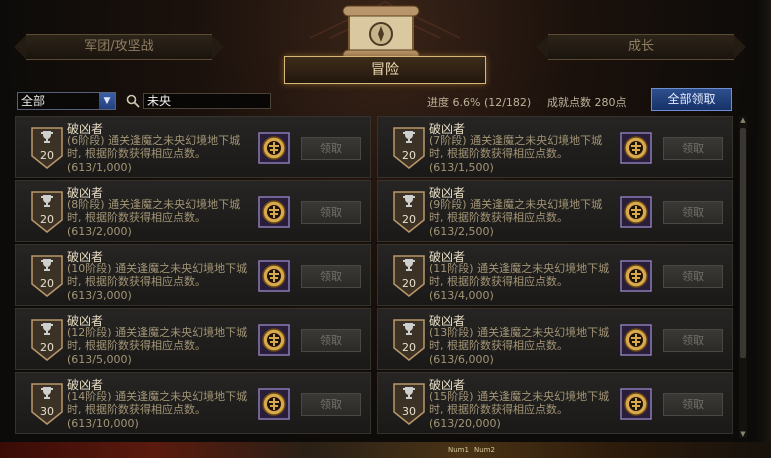 The image size is (771, 458). What do you see at coordinates (66, 101) in the screenshot?
I see `category-dropdown: 全部 ▼` at bounding box center [66, 101].